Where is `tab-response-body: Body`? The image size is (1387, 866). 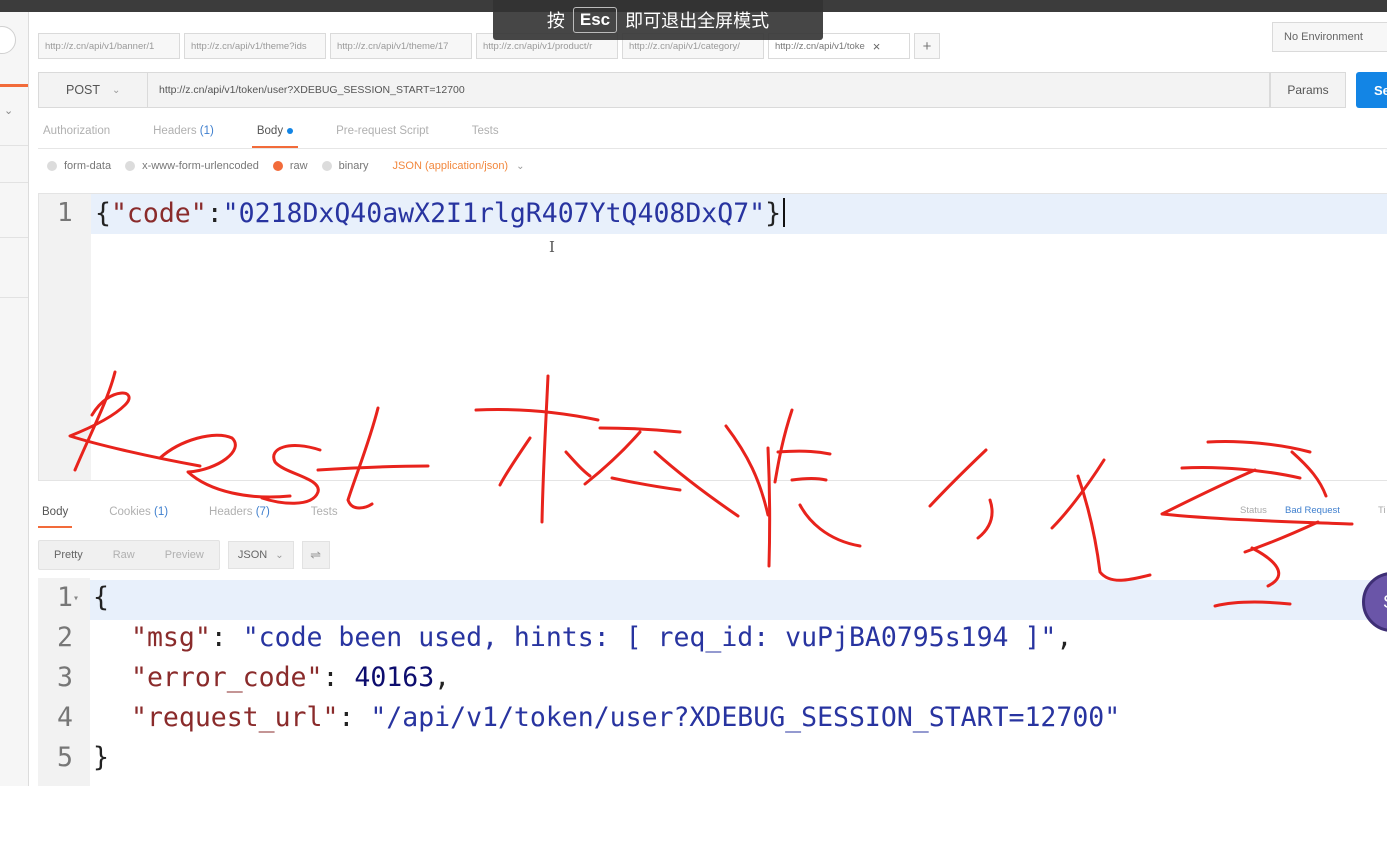 tab-response-body: Body is located at coordinates (55, 513).